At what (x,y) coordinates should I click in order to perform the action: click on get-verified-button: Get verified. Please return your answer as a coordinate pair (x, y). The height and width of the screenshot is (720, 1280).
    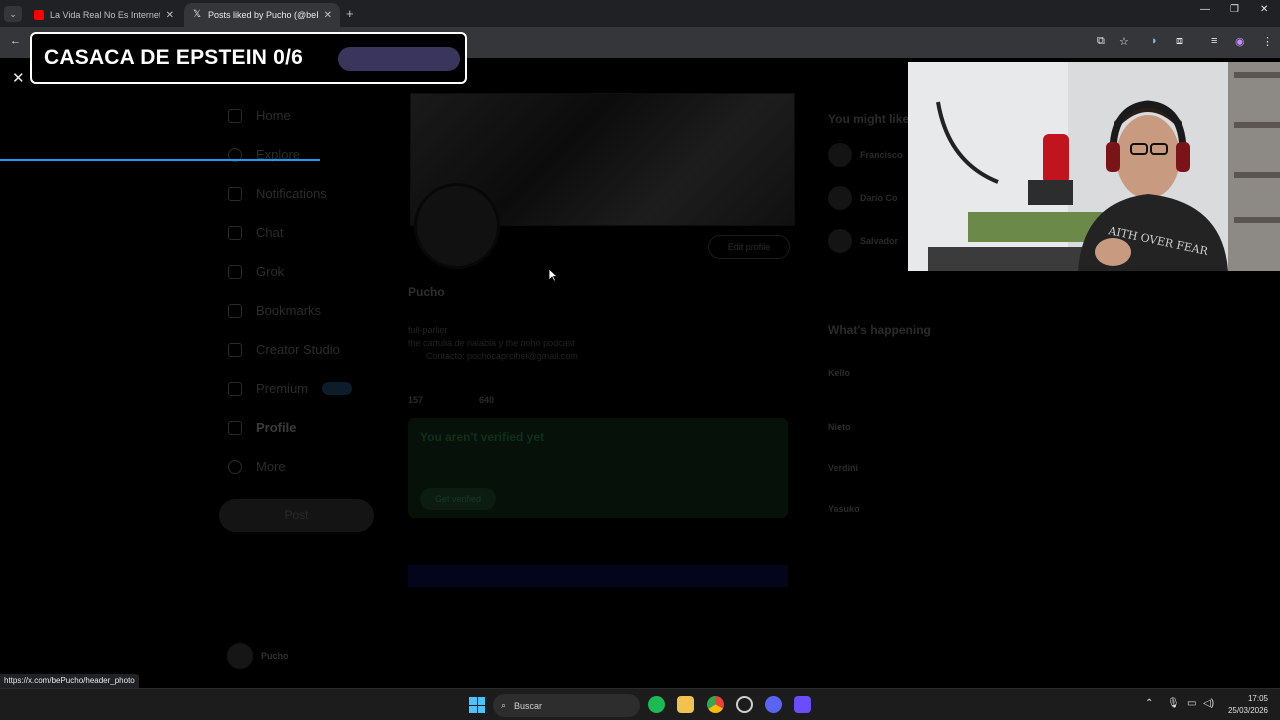
    Looking at the image, I should click on (458, 499).